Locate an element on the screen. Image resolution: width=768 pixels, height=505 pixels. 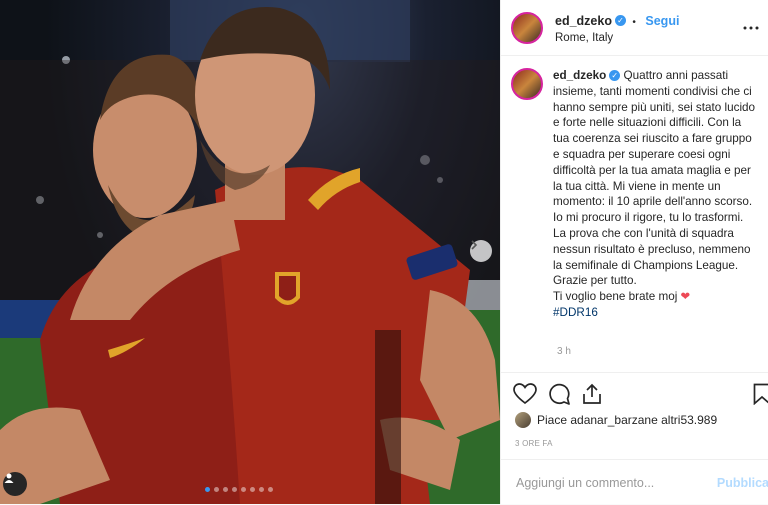
comment-form: Pubblica is located at coordinates (634, 482).